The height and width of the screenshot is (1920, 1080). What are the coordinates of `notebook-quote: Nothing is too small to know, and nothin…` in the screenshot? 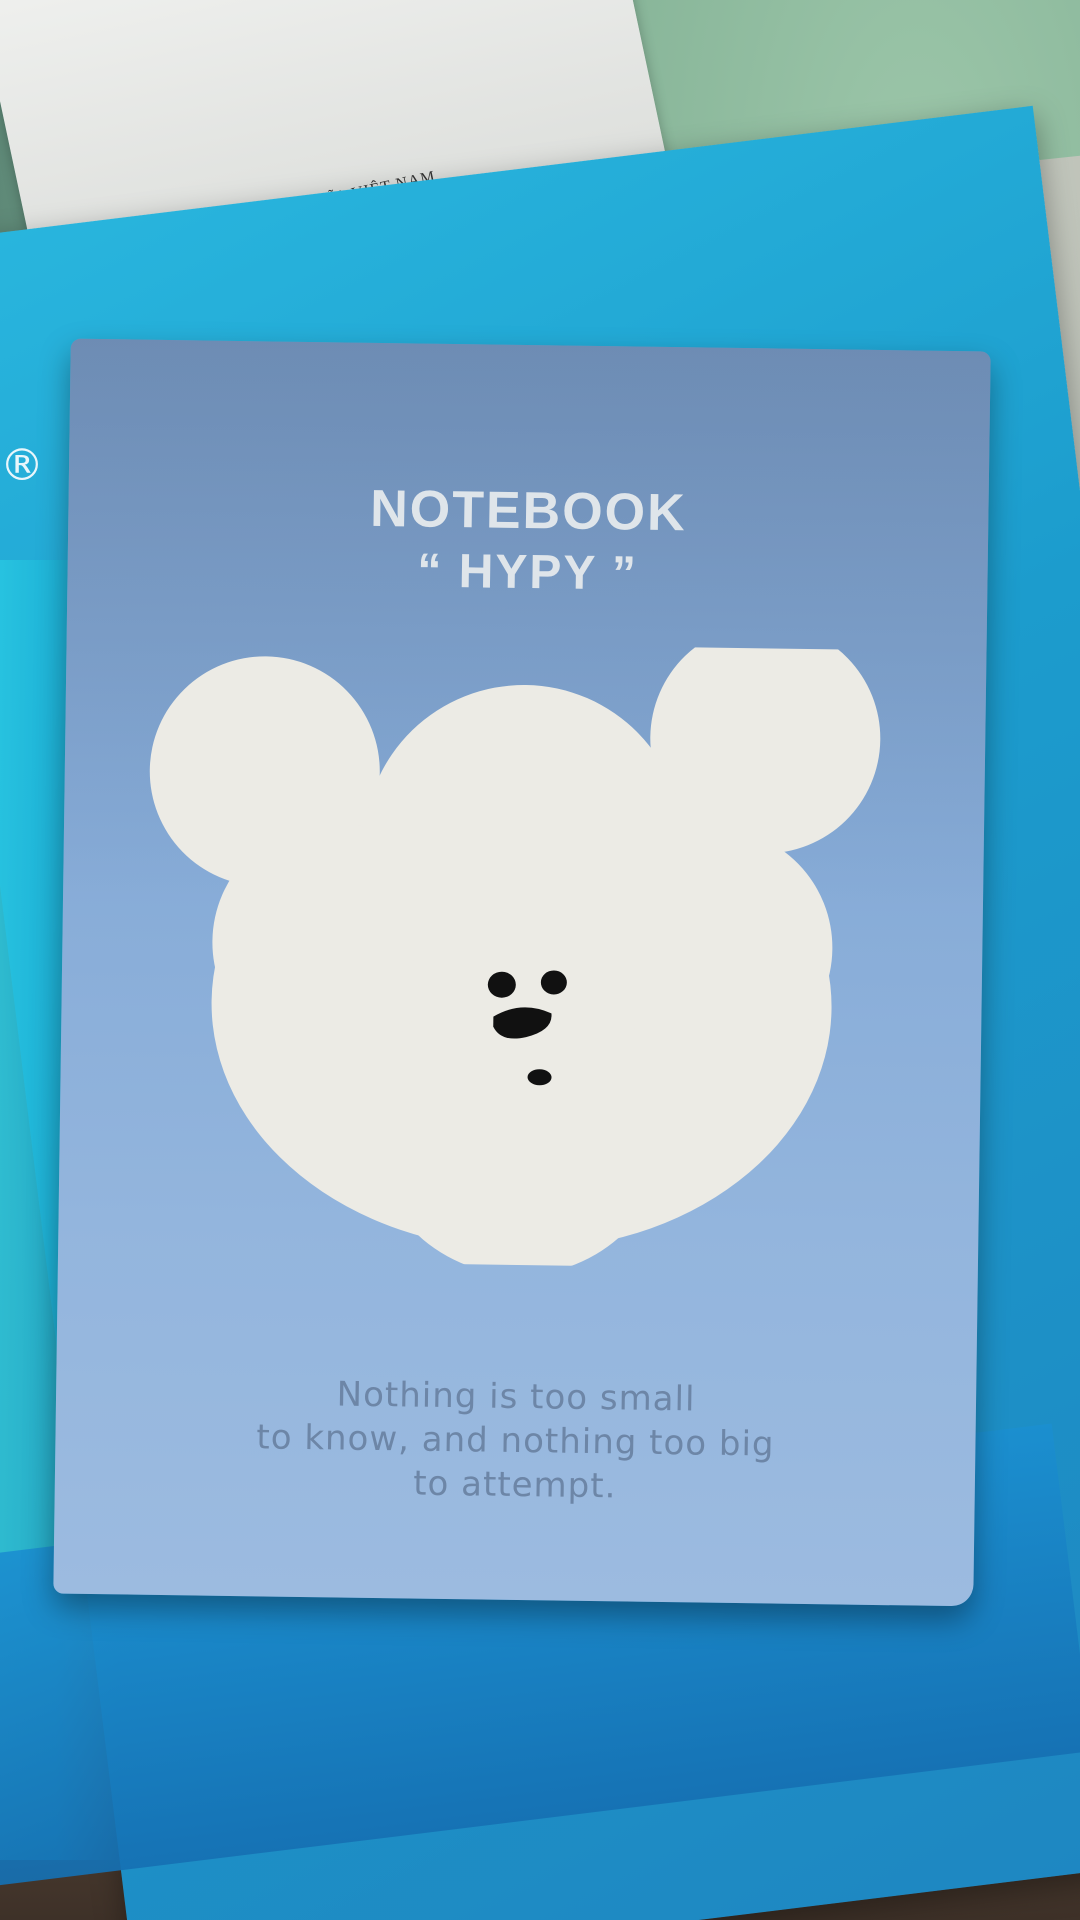 It's located at (516, 1441).